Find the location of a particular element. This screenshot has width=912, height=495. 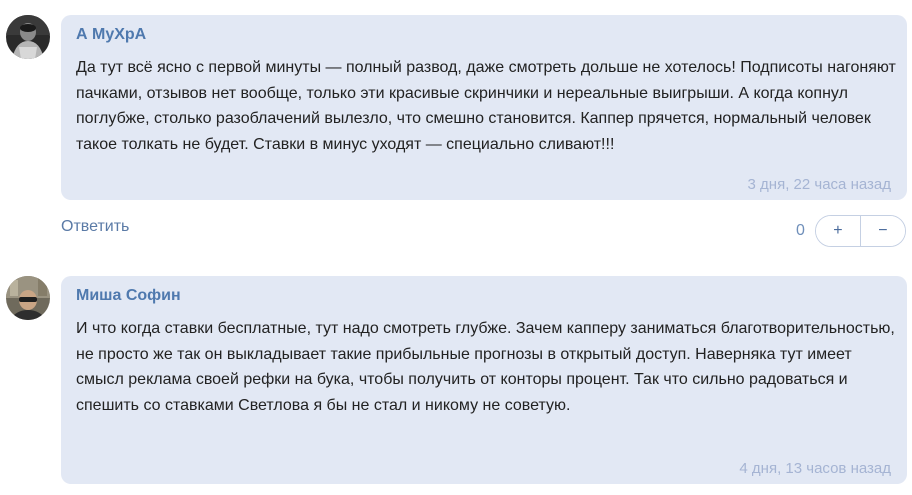

vote-count: 0 is located at coordinates (800, 230).